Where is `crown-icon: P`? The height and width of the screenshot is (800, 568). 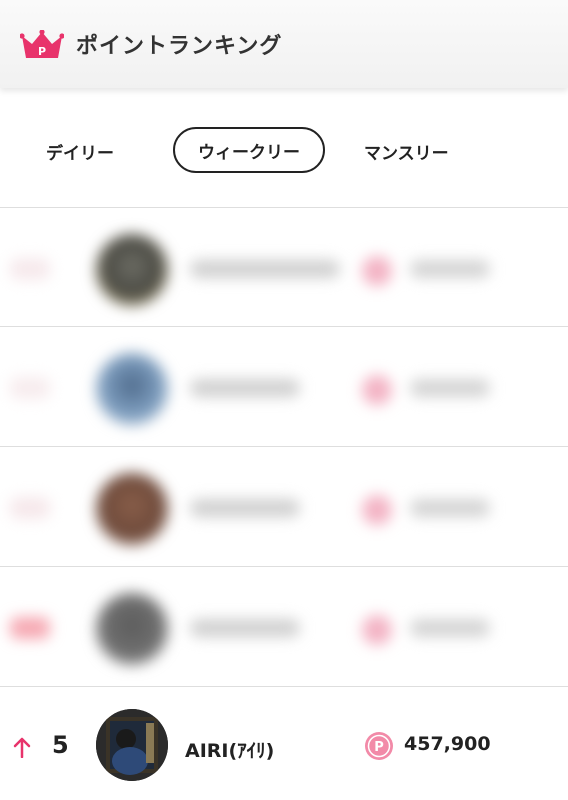
crown-icon: P is located at coordinates (42, 44).